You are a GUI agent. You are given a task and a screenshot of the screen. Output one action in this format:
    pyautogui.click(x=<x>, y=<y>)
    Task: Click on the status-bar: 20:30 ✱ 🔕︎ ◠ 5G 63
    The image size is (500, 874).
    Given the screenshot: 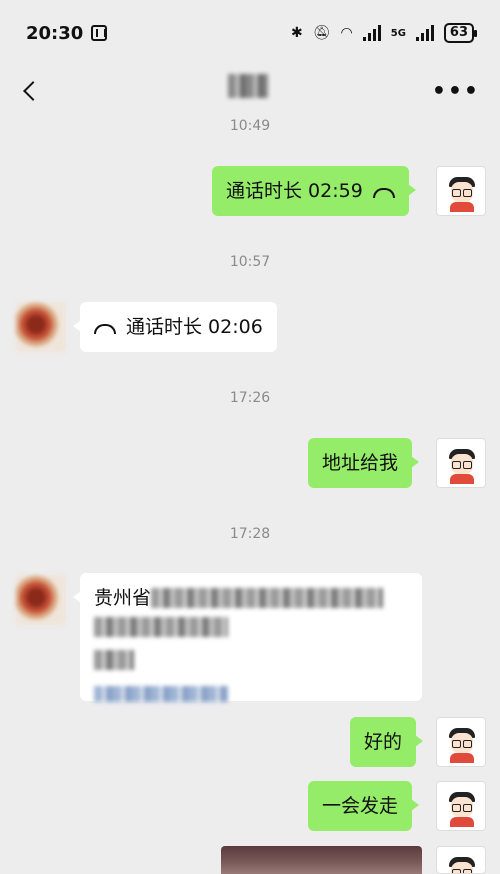 What is the action you would take?
    pyautogui.click(x=250, y=33)
    